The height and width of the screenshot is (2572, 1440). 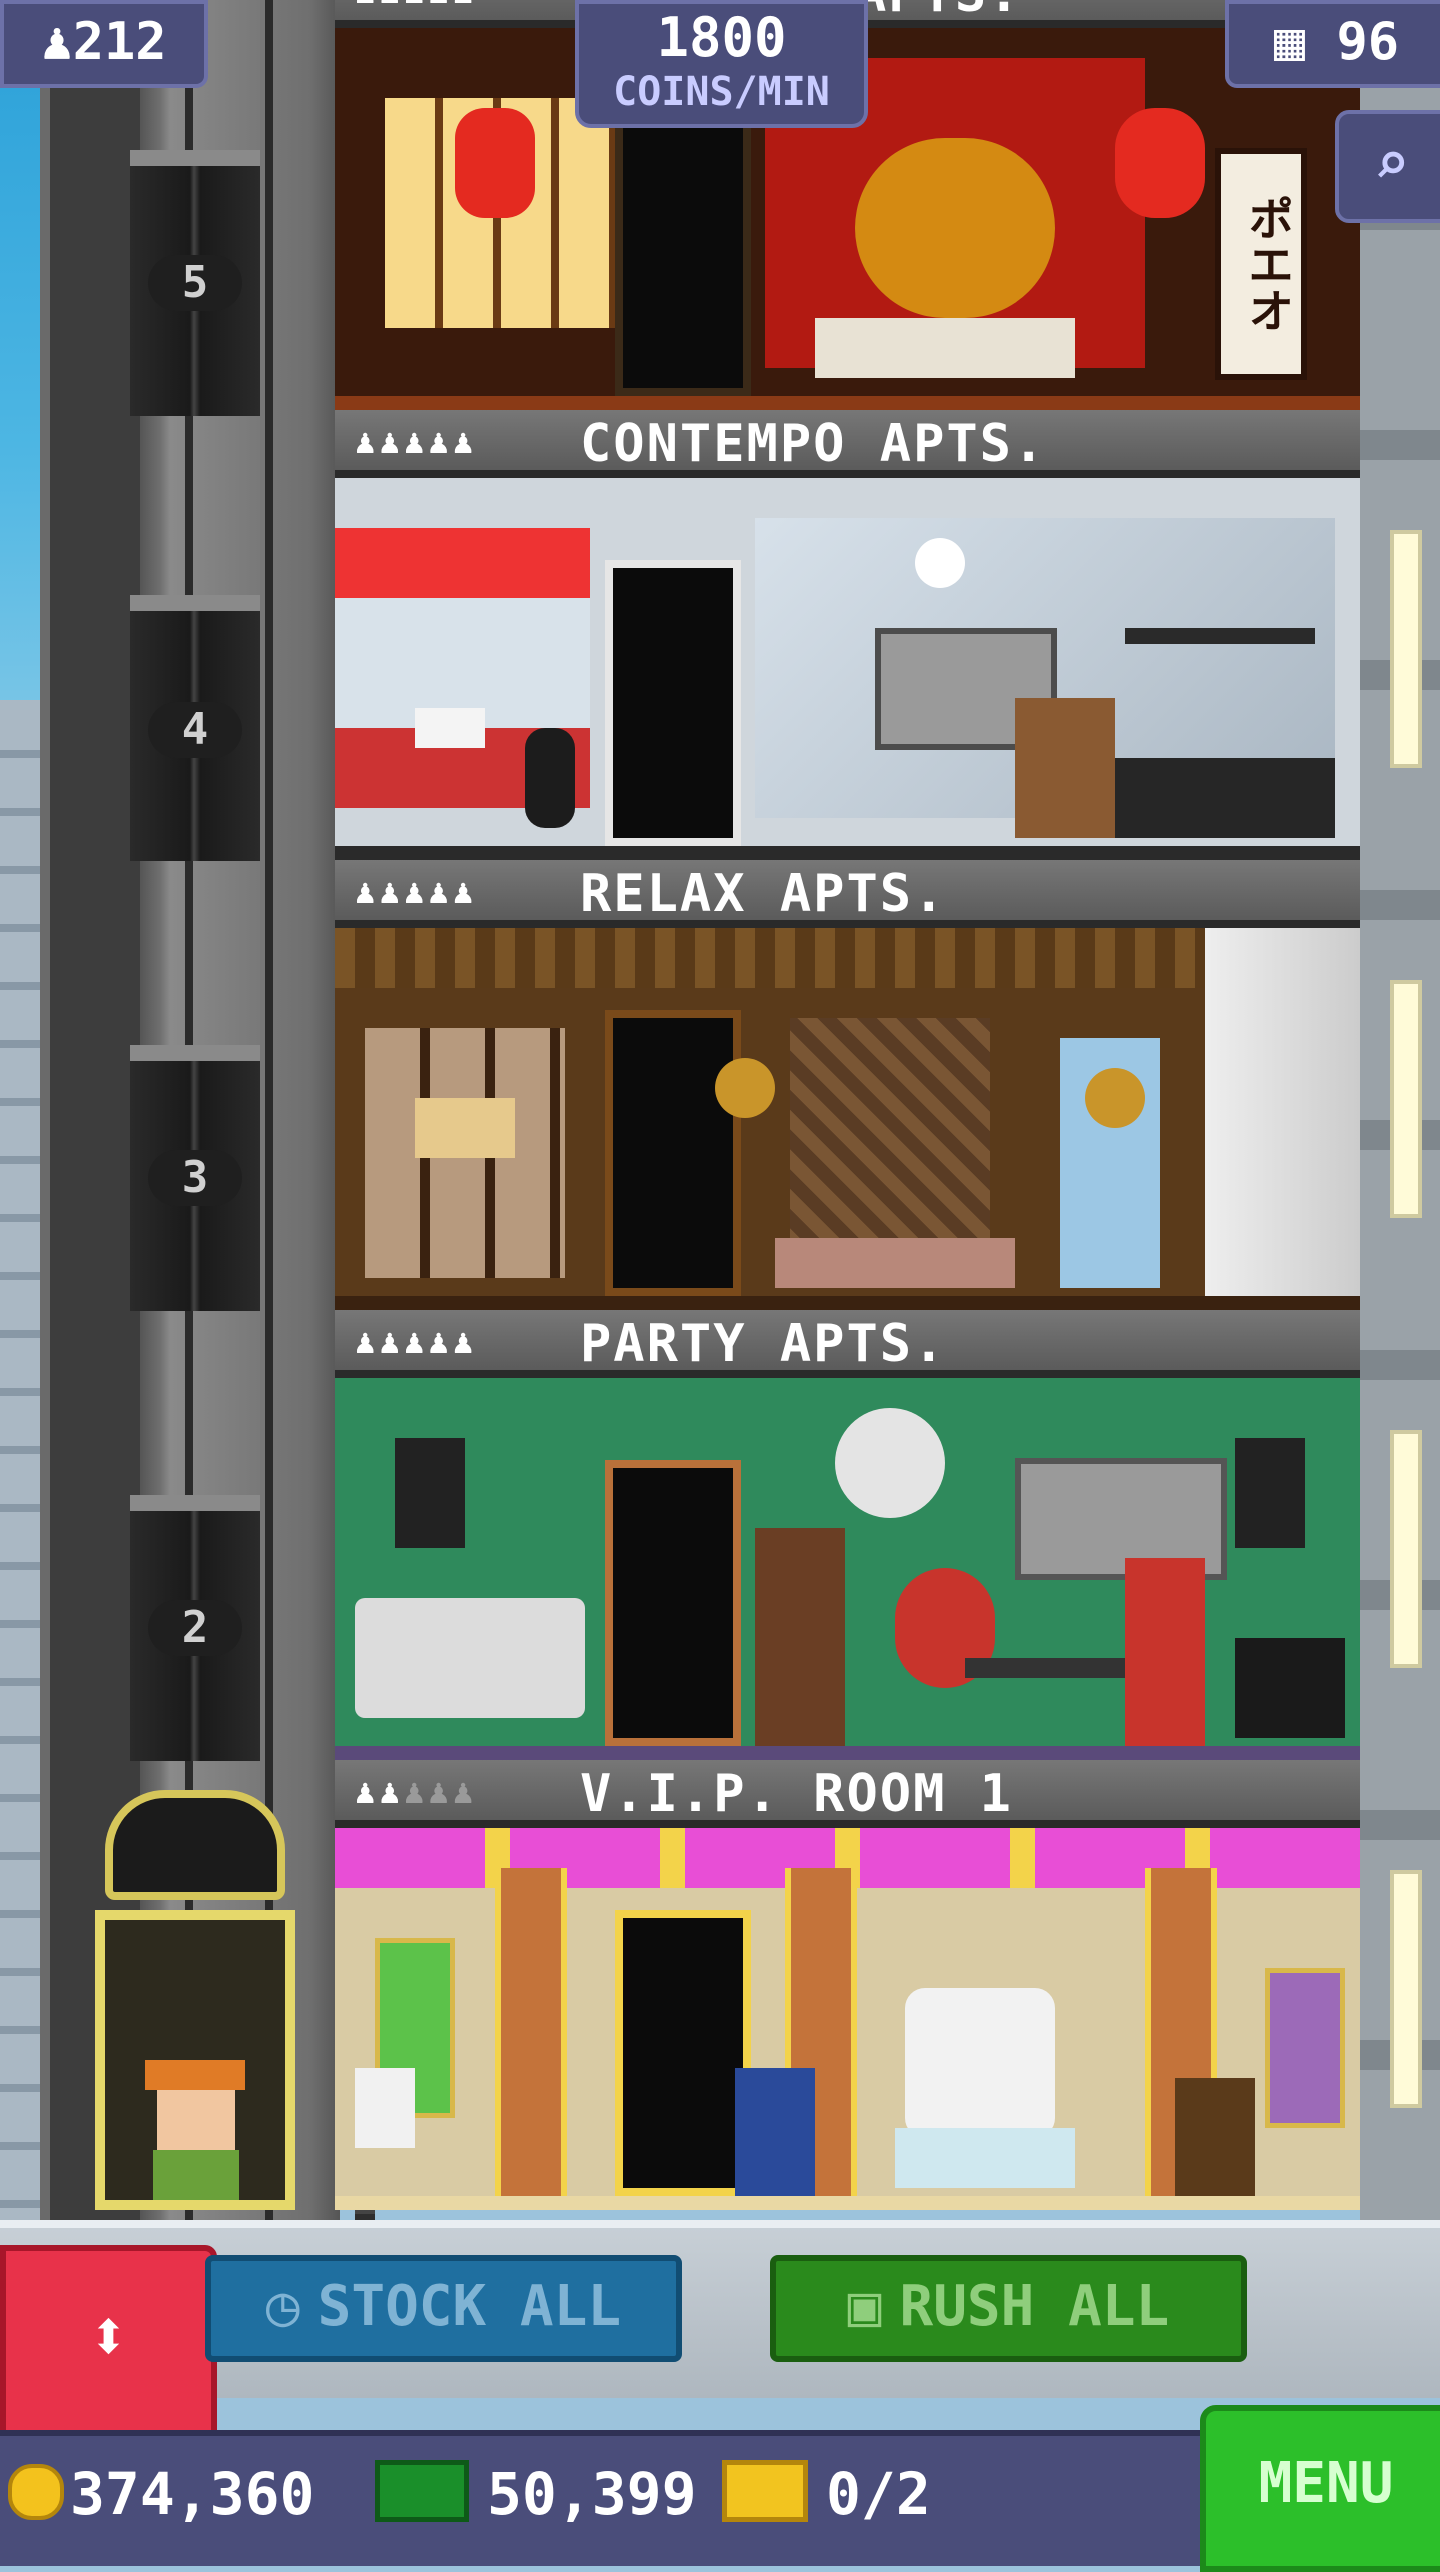 I want to click on white-sofa, so click(x=470, y=1658).